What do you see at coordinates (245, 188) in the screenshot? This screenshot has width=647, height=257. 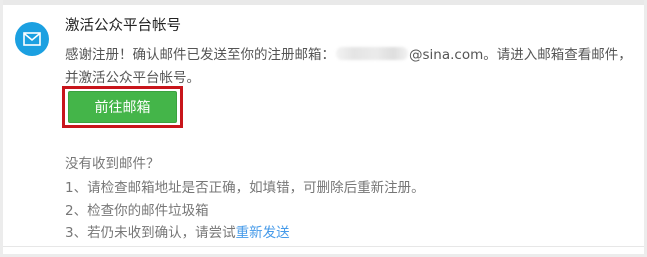 I see `help-item-check-address: 1、请检查邮箱地址是否正确，如填错，可删除后重新注册。` at bounding box center [245, 188].